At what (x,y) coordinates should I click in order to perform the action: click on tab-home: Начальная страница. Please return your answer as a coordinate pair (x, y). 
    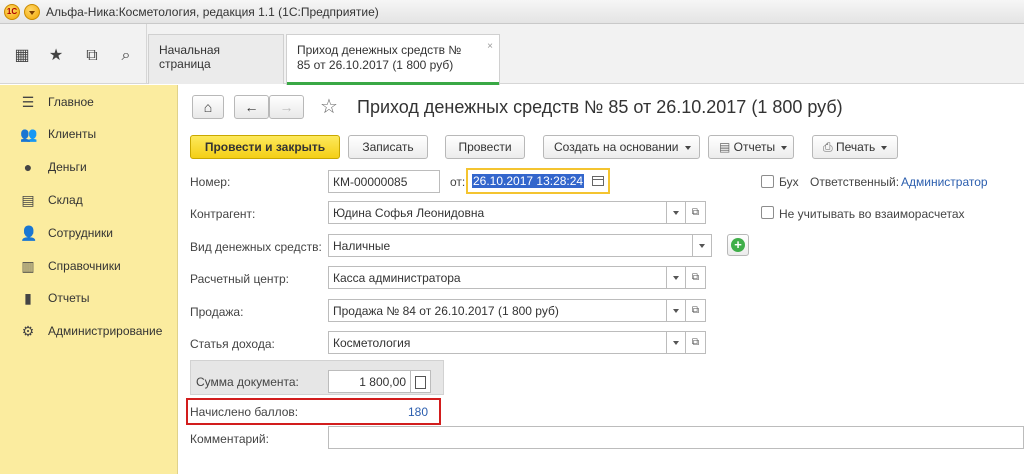
    Looking at the image, I should click on (216, 59).